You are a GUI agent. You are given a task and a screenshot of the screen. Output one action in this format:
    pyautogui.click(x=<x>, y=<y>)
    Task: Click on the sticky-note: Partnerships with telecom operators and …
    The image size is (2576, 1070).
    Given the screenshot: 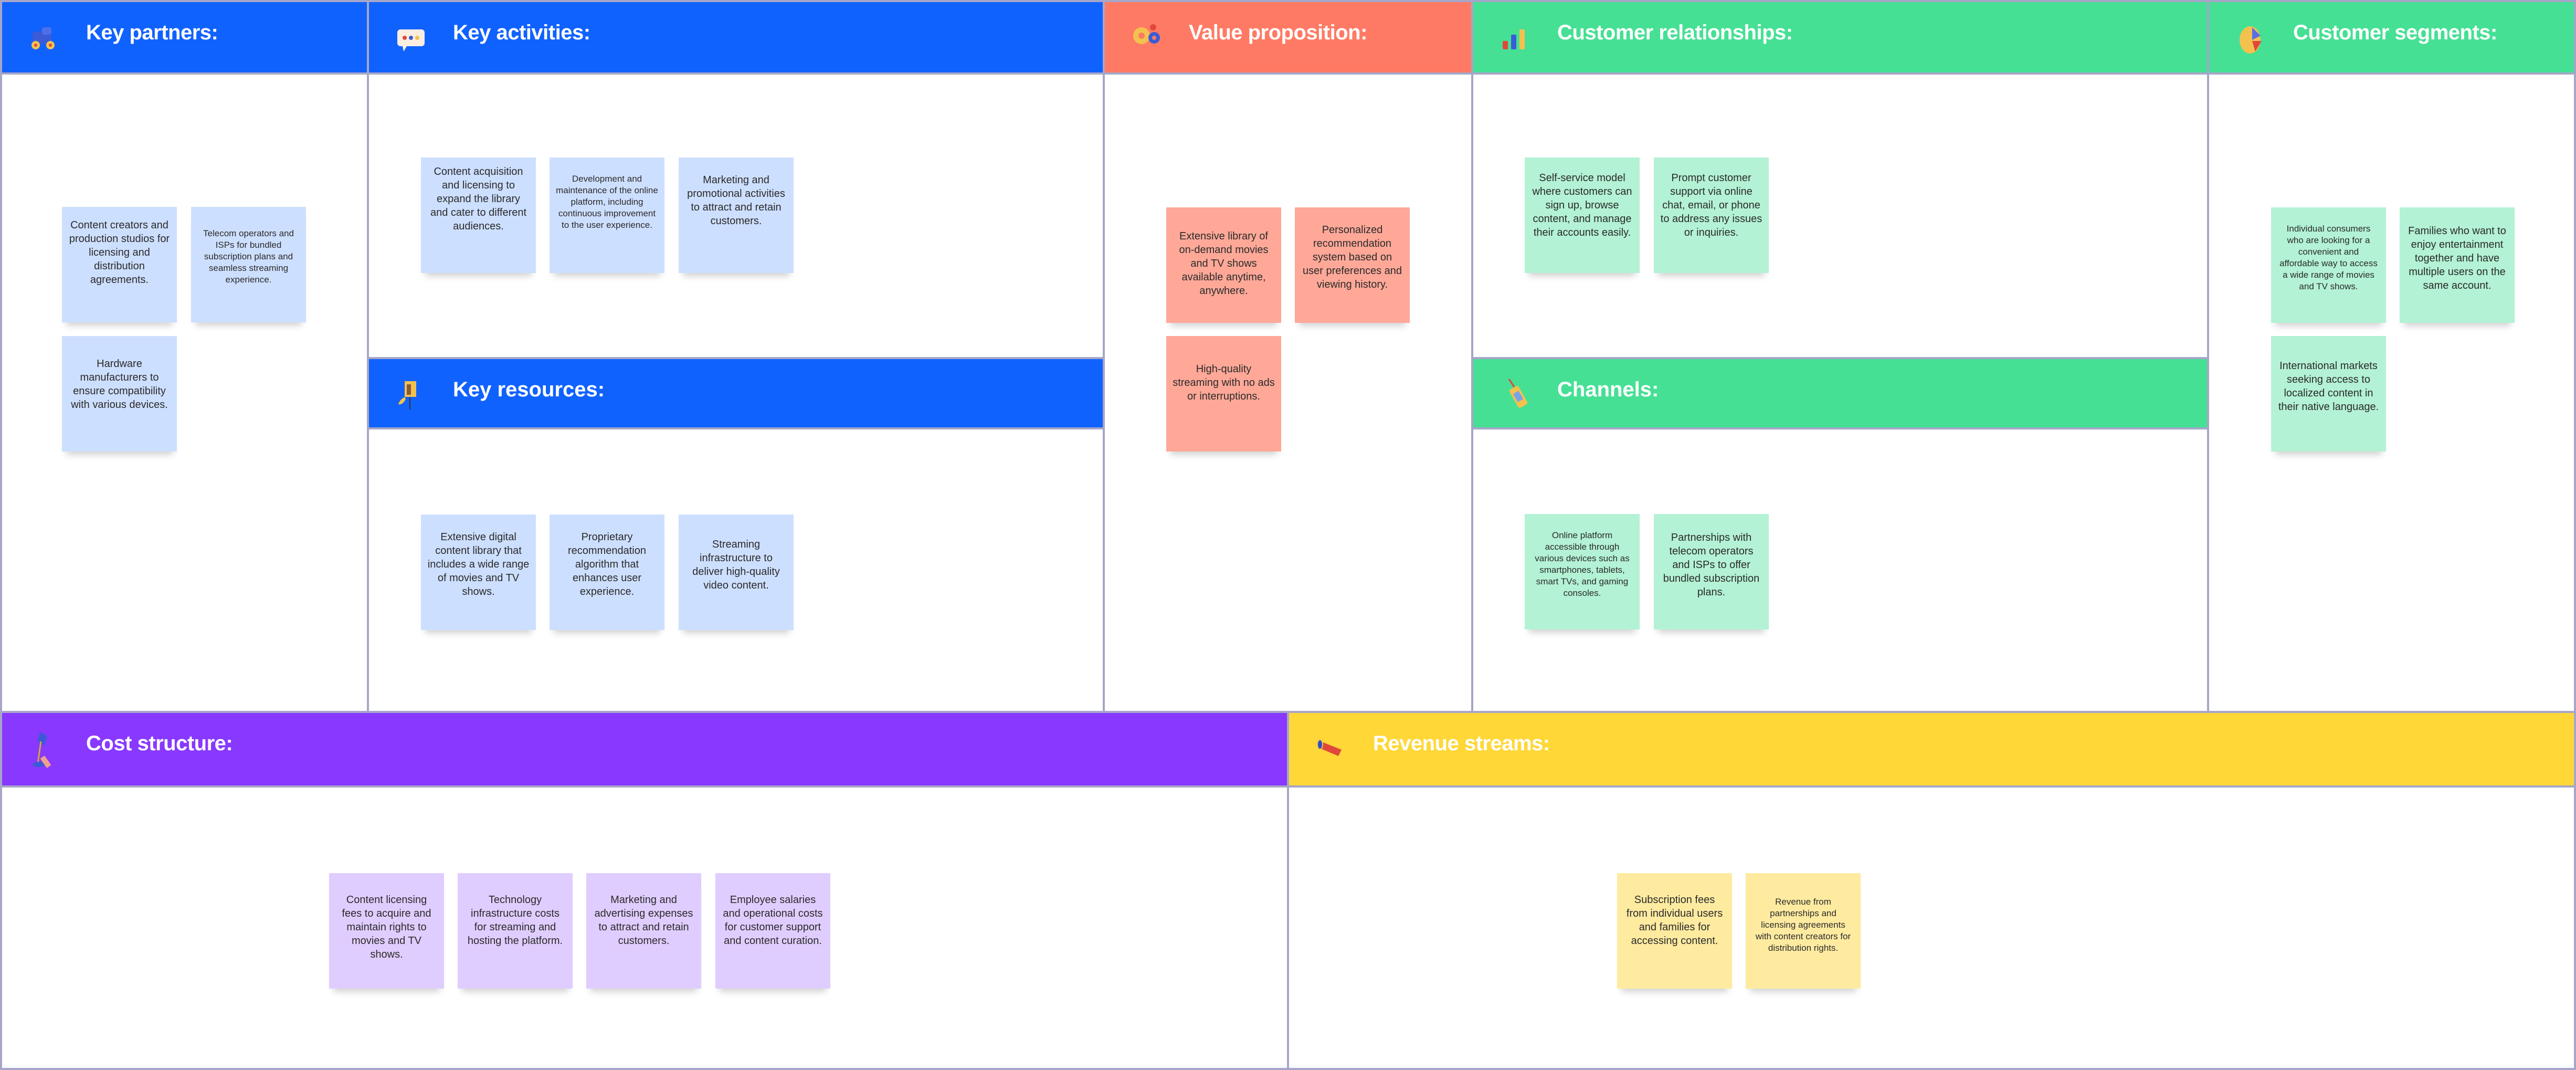 What is the action you would take?
    pyautogui.click(x=1711, y=572)
    